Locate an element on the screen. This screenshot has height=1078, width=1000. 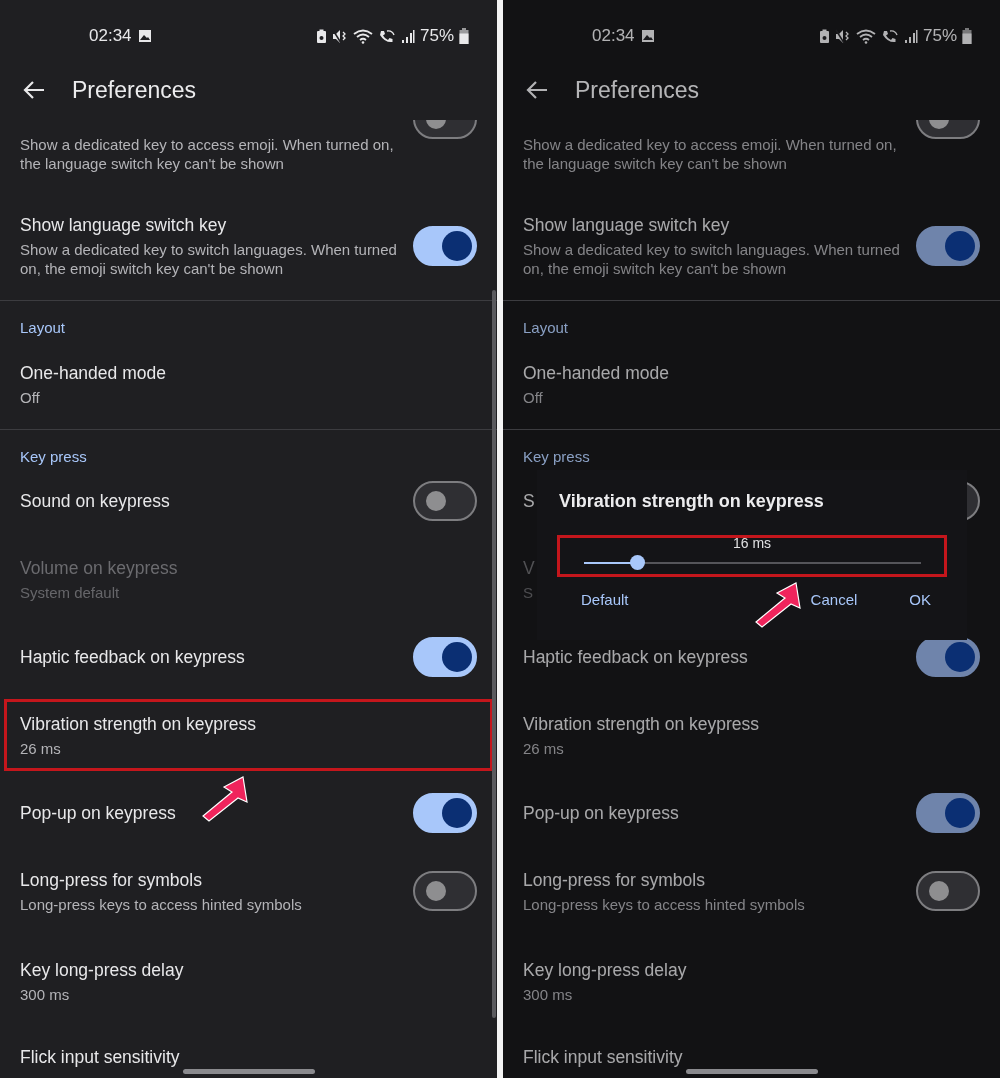
slider-reading: 16 ms is located at coordinates (752, 543).